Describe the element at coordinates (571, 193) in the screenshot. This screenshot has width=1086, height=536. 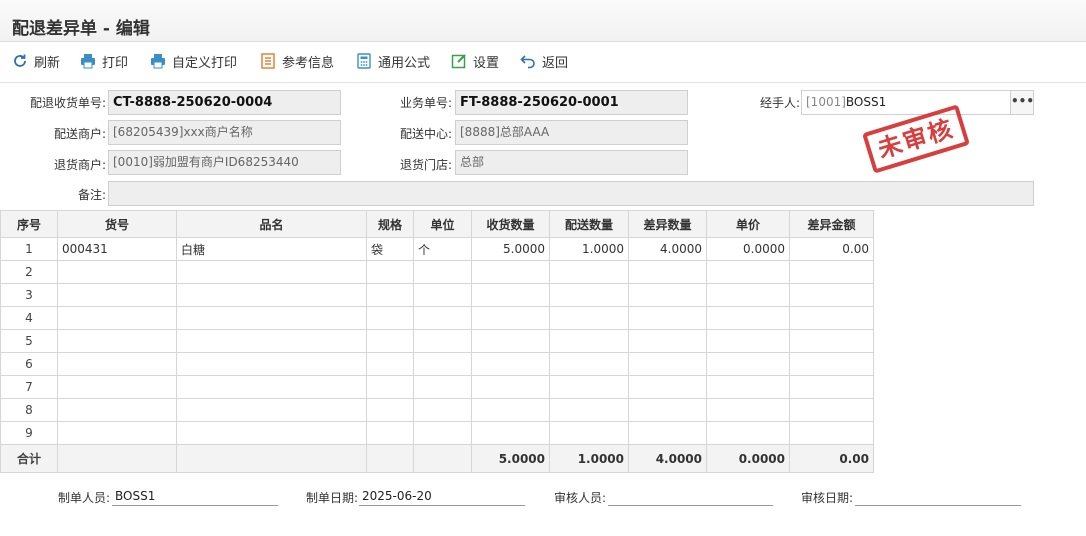
I see `remark-field` at that location.